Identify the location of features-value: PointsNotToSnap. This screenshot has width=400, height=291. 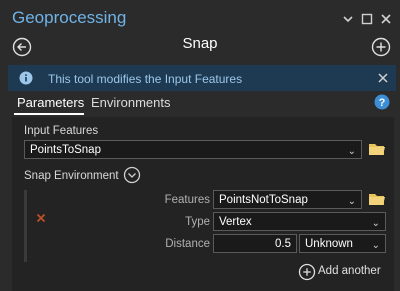
(263, 200).